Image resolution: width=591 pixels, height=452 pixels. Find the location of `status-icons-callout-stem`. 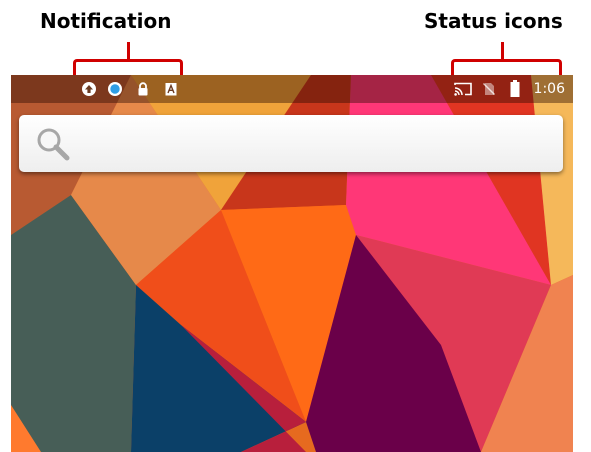

status-icons-callout-stem is located at coordinates (502, 51).